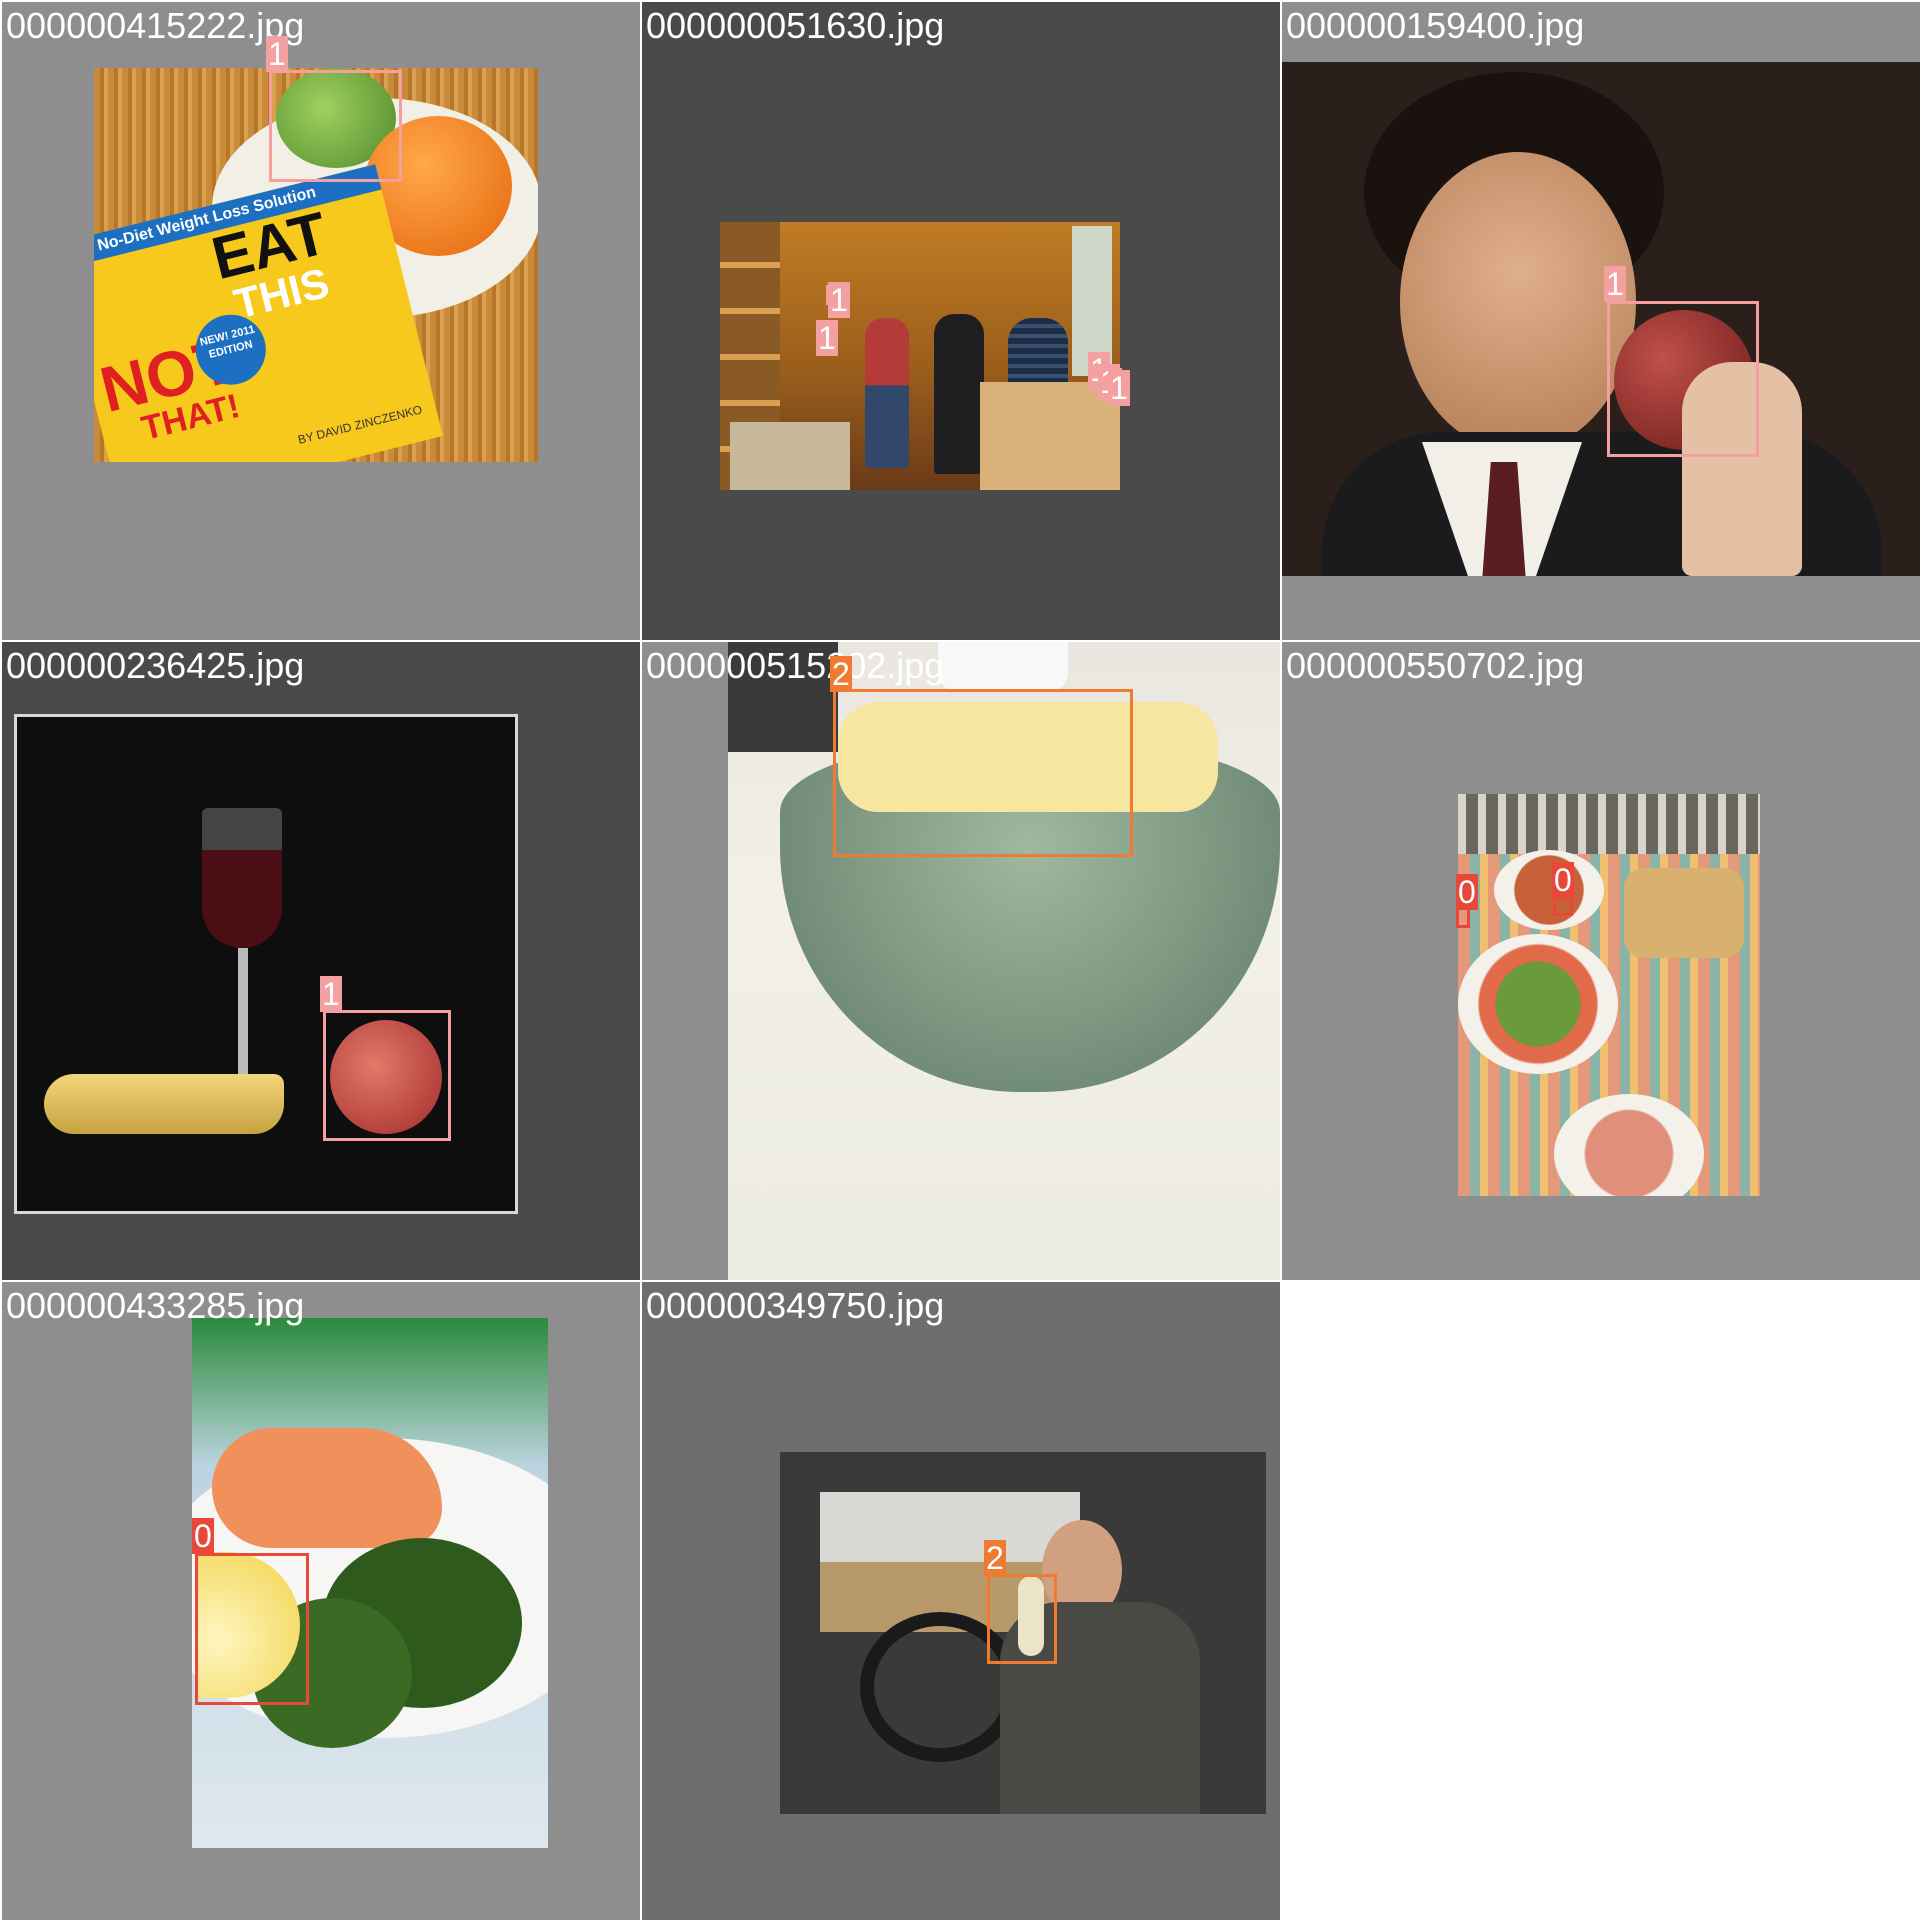 The width and height of the screenshot is (1920, 1920). What do you see at coordinates (321, 961) in the screenshot?
I see `tile-236425: 000000236425.jpg 1` at bounding box center [321, 961].